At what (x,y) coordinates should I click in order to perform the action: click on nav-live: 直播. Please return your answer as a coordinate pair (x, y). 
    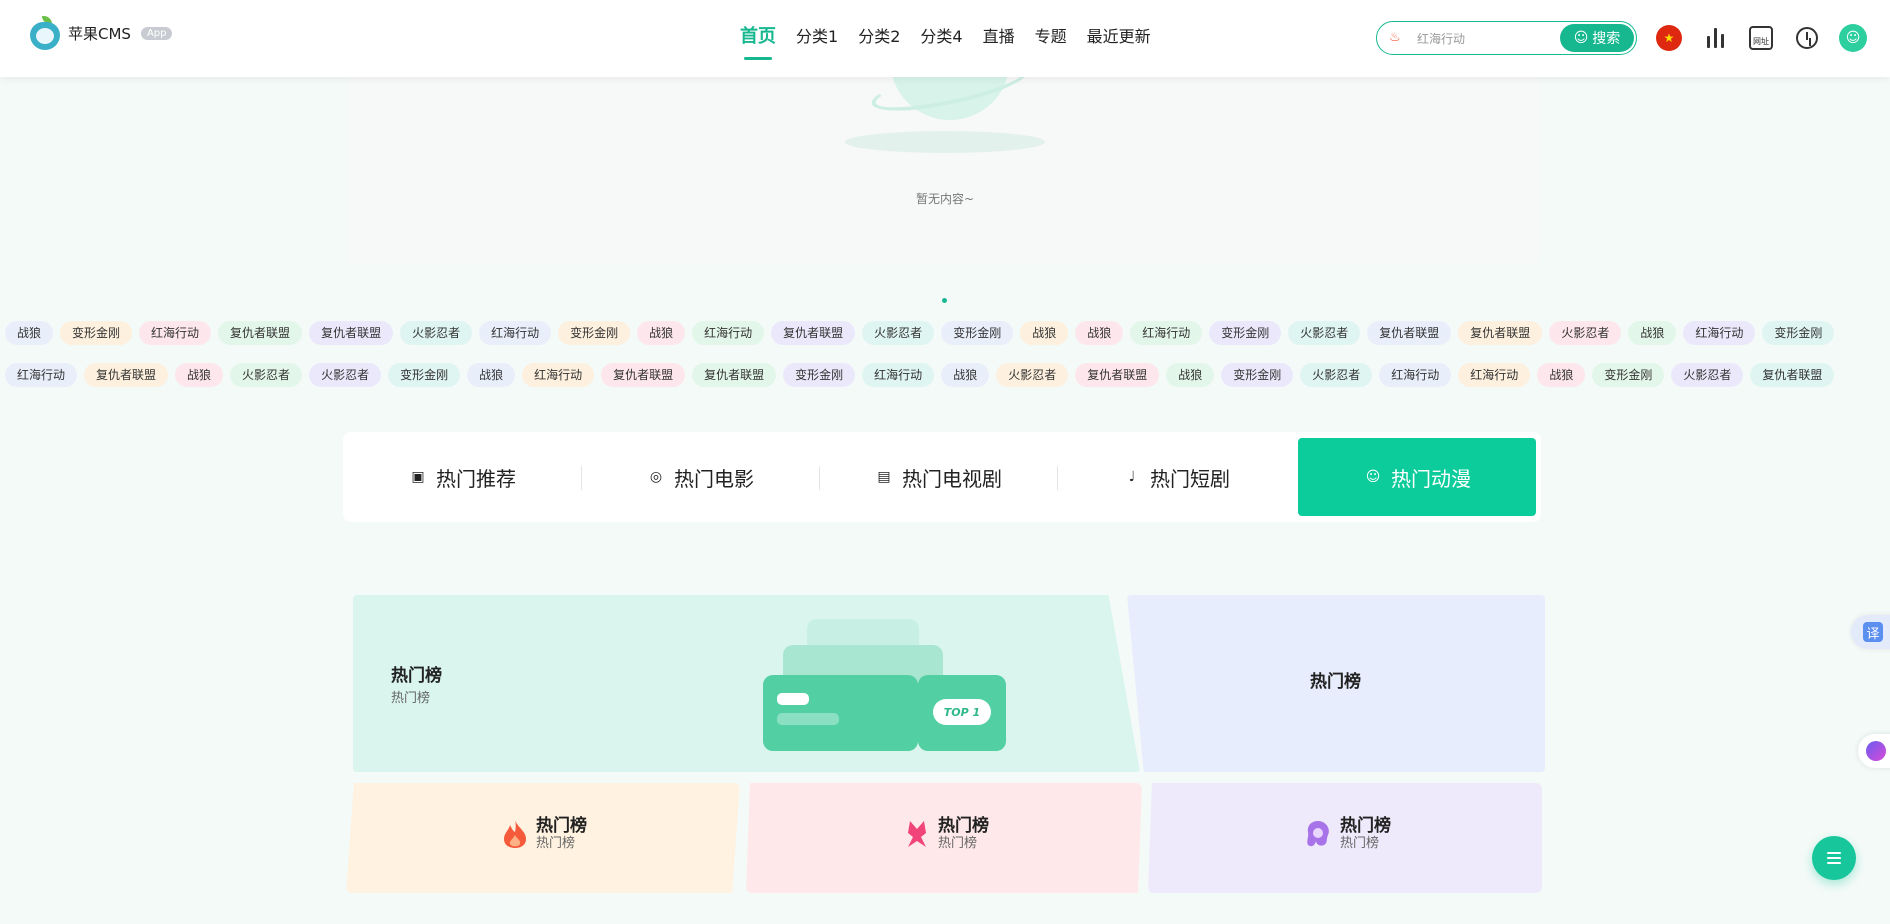
    Looking at the image, I should click on (999, 45).